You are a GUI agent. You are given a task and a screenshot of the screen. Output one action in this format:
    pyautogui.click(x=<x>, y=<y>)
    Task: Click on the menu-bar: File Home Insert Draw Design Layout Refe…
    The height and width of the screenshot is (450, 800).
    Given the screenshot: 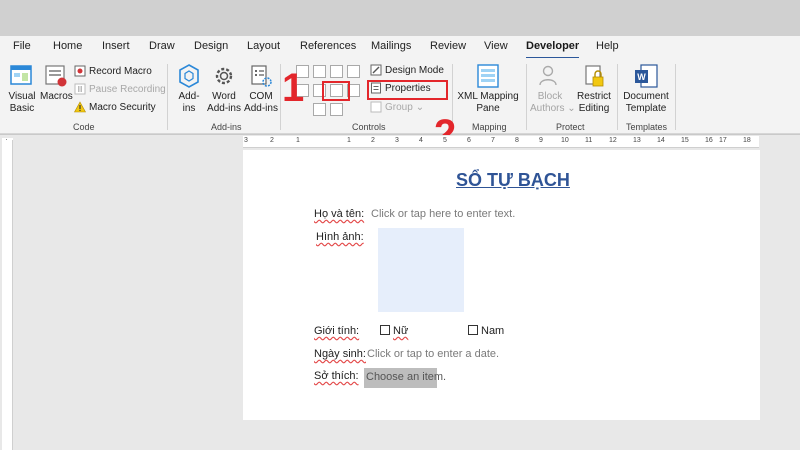 What is the action you would take?
    pyautogui.click(x=400, y=47)
    